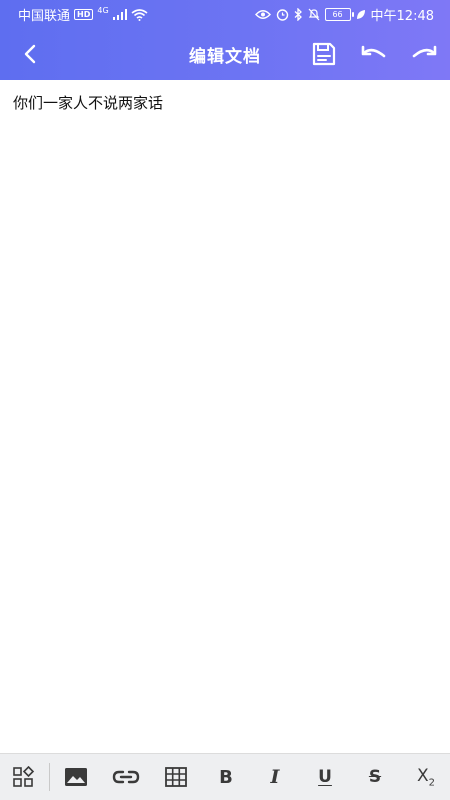  What do you see at coordinates (44, 16) in the screenshot?
I see `carrier-label: 中国联通` at bounding box center [44, 16].